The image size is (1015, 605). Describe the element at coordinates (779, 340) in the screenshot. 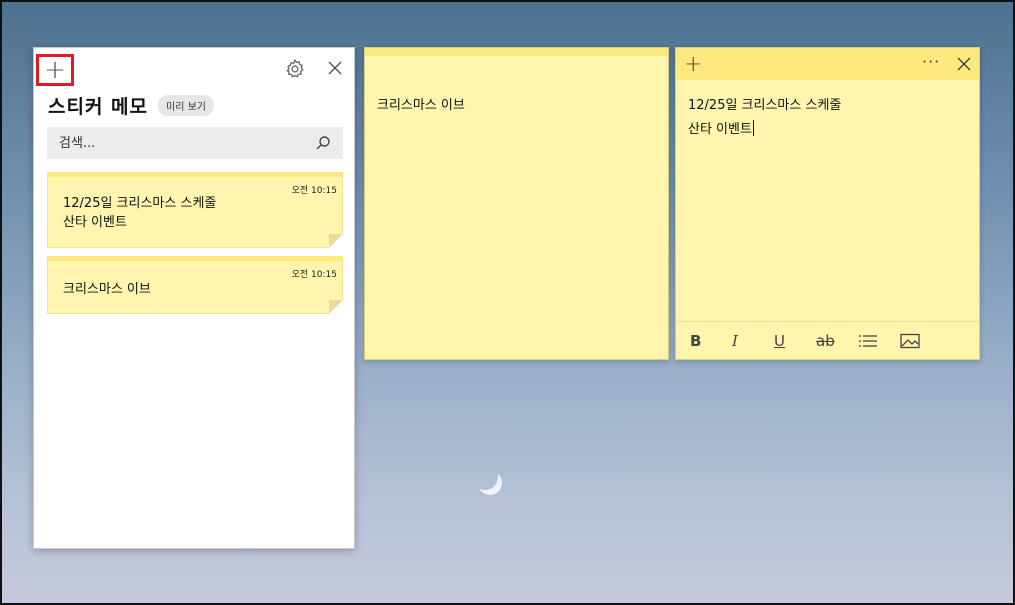

I see `underline-icon: U` at that location.